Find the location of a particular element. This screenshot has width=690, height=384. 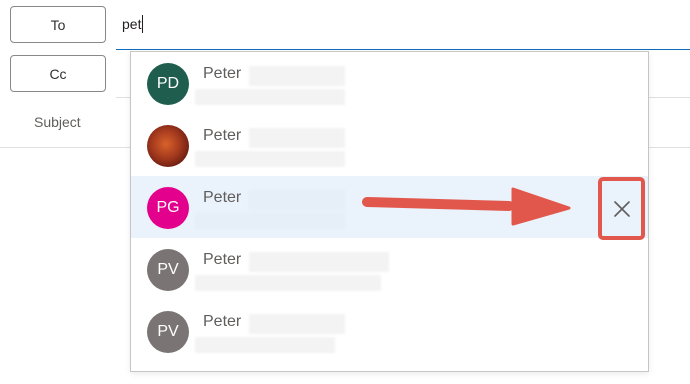

text-caret is located at coordinates (143, 24).